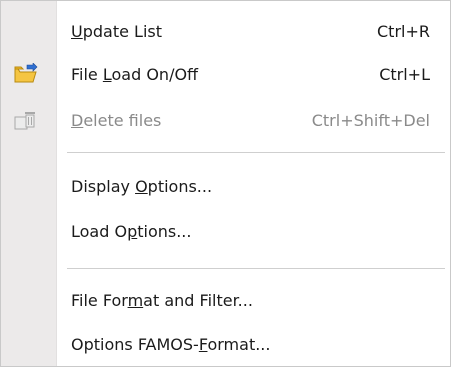  Describe the element at coordinates (403, 31) in the screenshot. I see `menu-item-shortcut: Ctrl+R` at that location.